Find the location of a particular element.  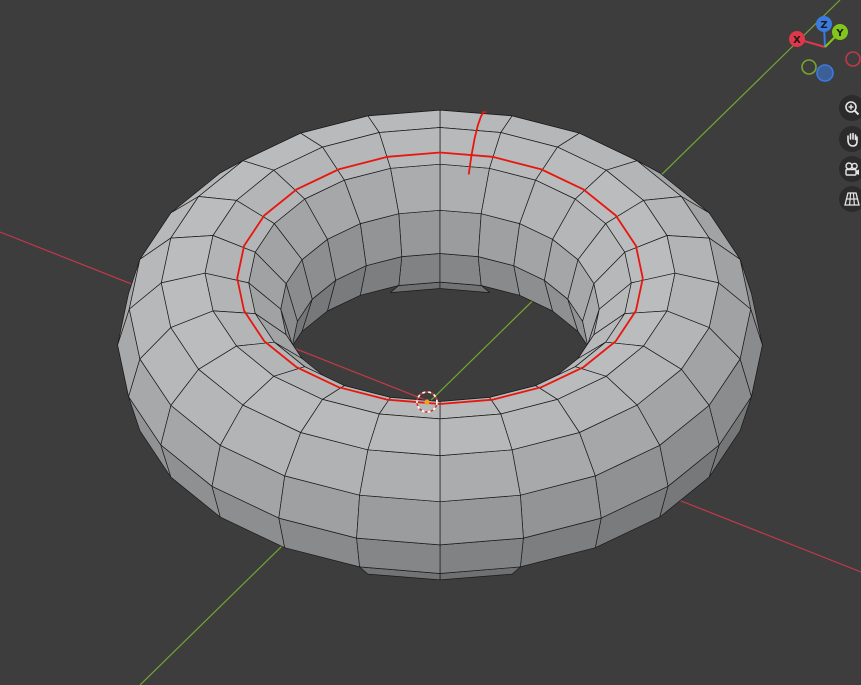

zoom-in-icon is located at coordinates (852, 108).